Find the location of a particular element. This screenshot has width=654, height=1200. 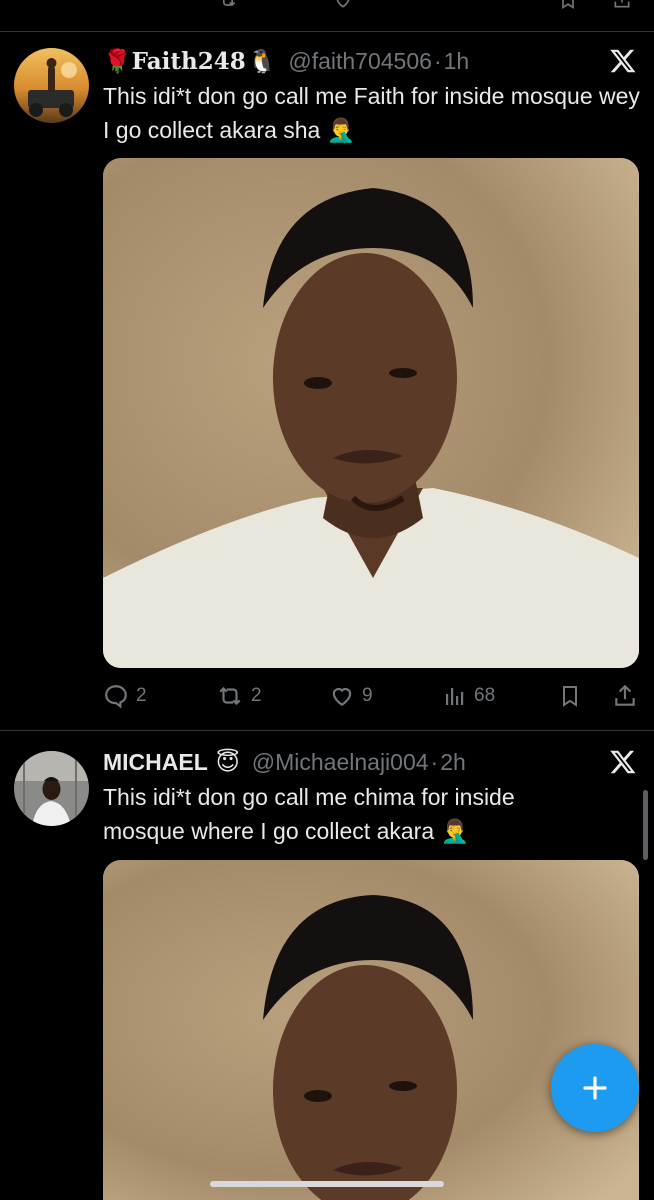

name-suffix-emoji: 🐧 is located at coordinates (262, 60).